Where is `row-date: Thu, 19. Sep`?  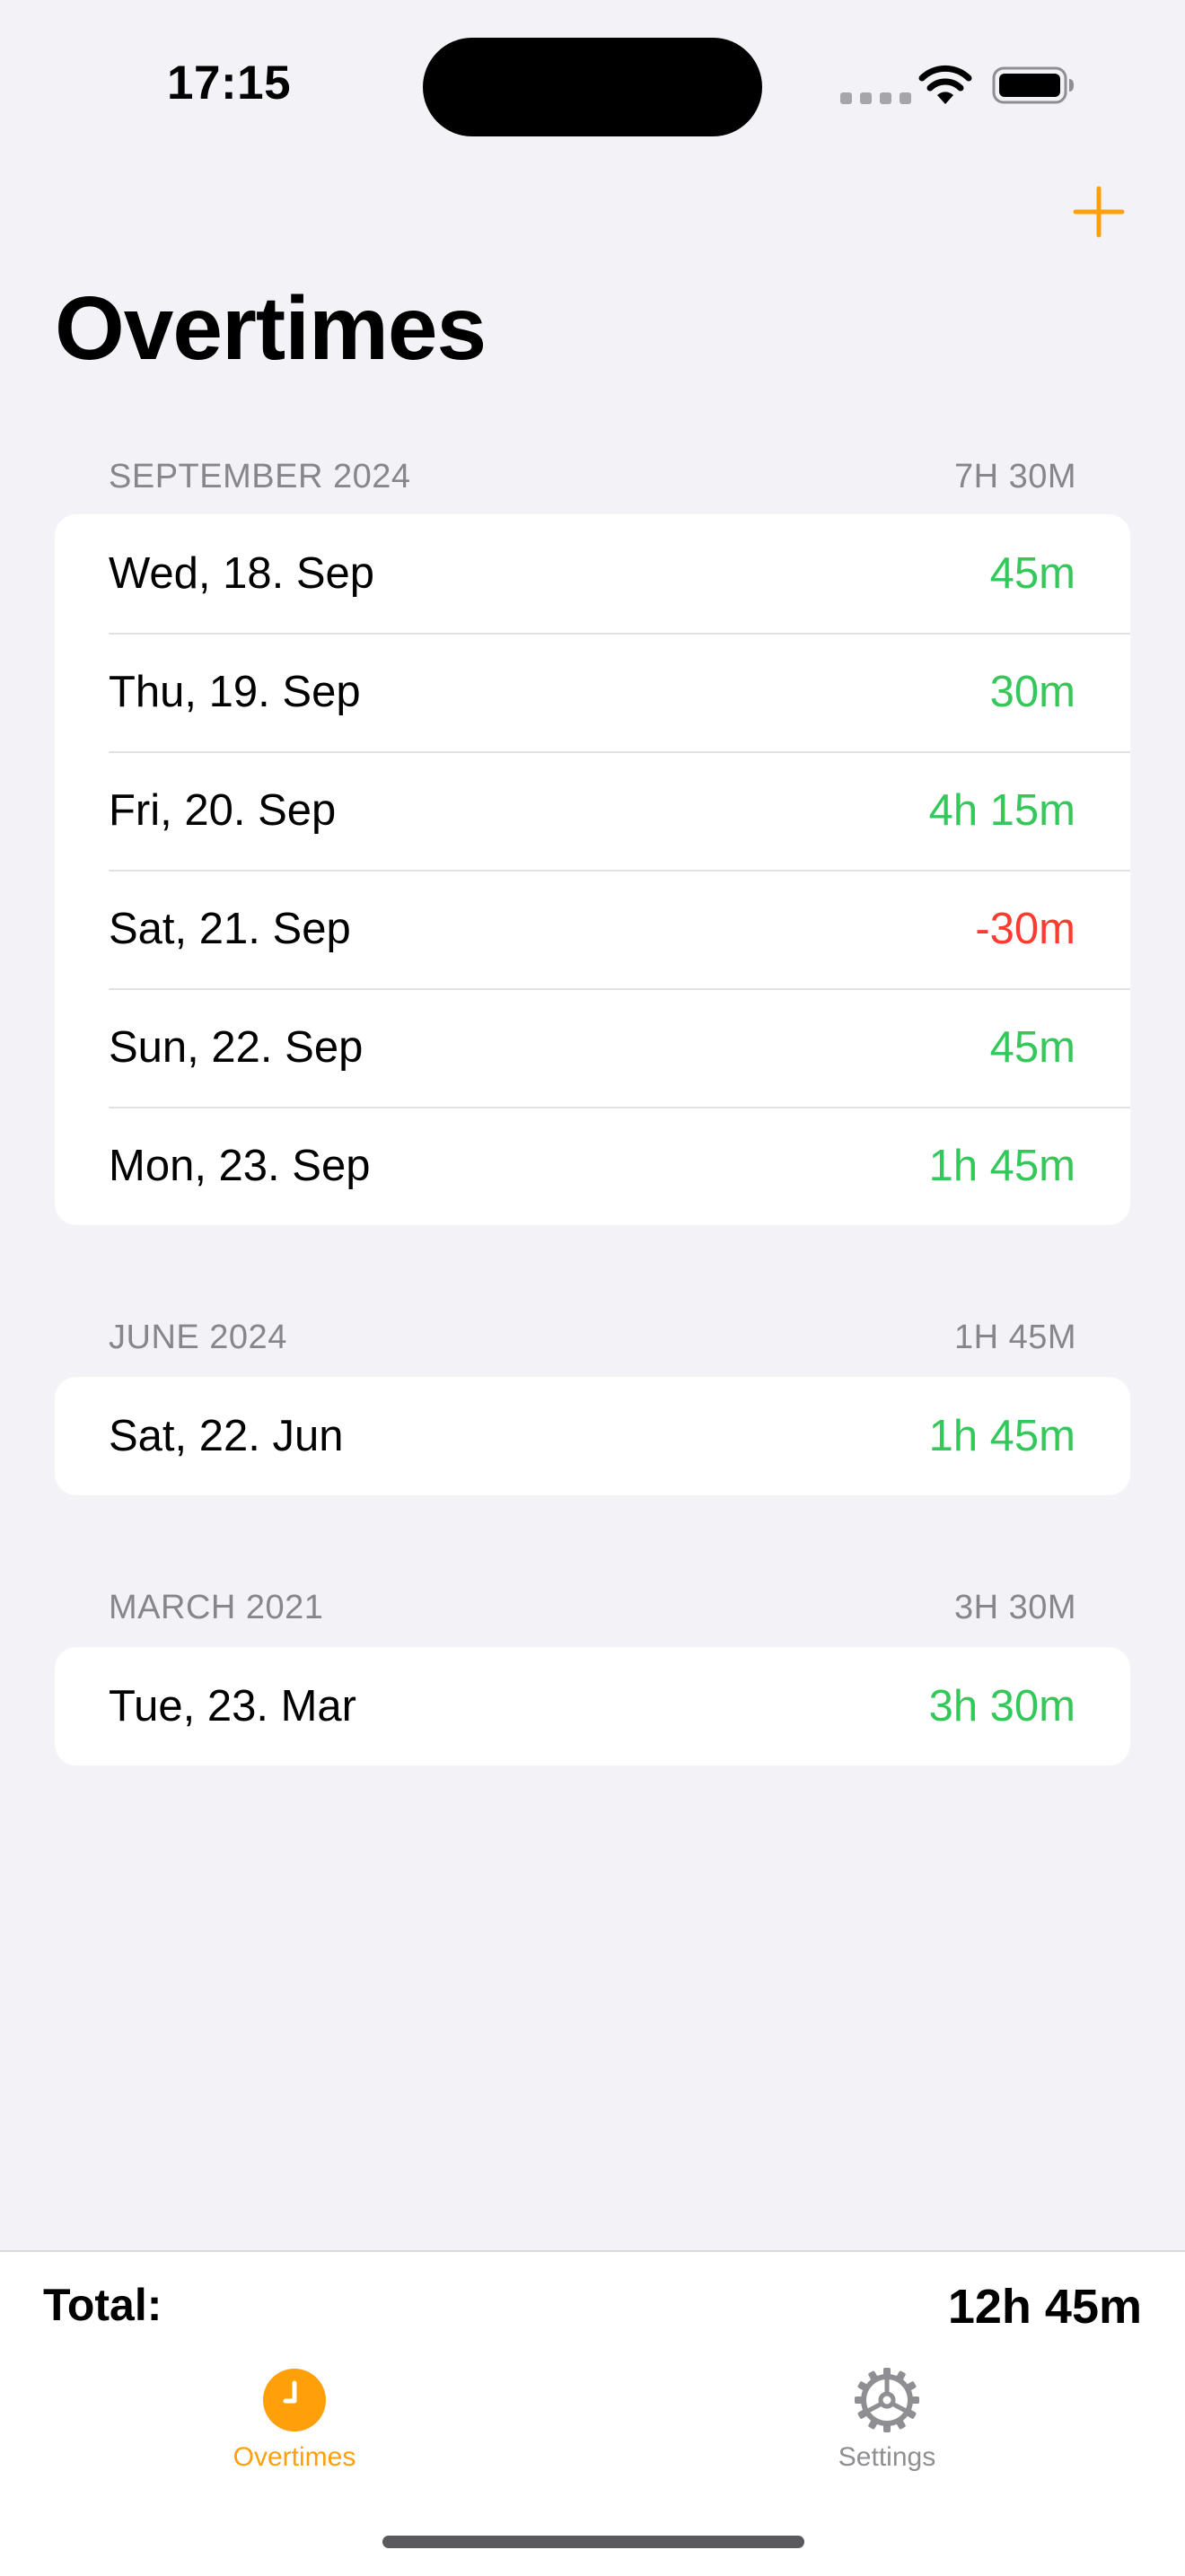 row-date: Thu, 19. Sep is located at coordinates (235, 692).